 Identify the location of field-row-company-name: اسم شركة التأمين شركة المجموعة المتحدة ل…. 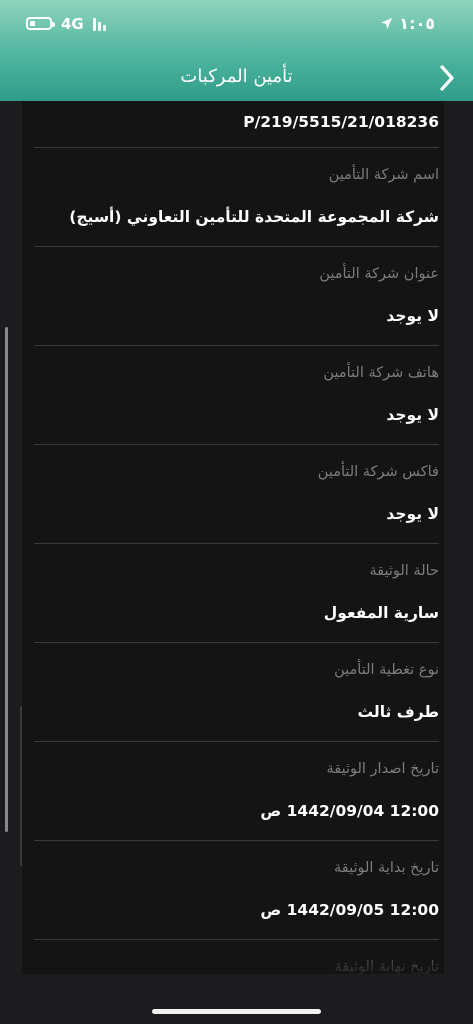
(236, 197).